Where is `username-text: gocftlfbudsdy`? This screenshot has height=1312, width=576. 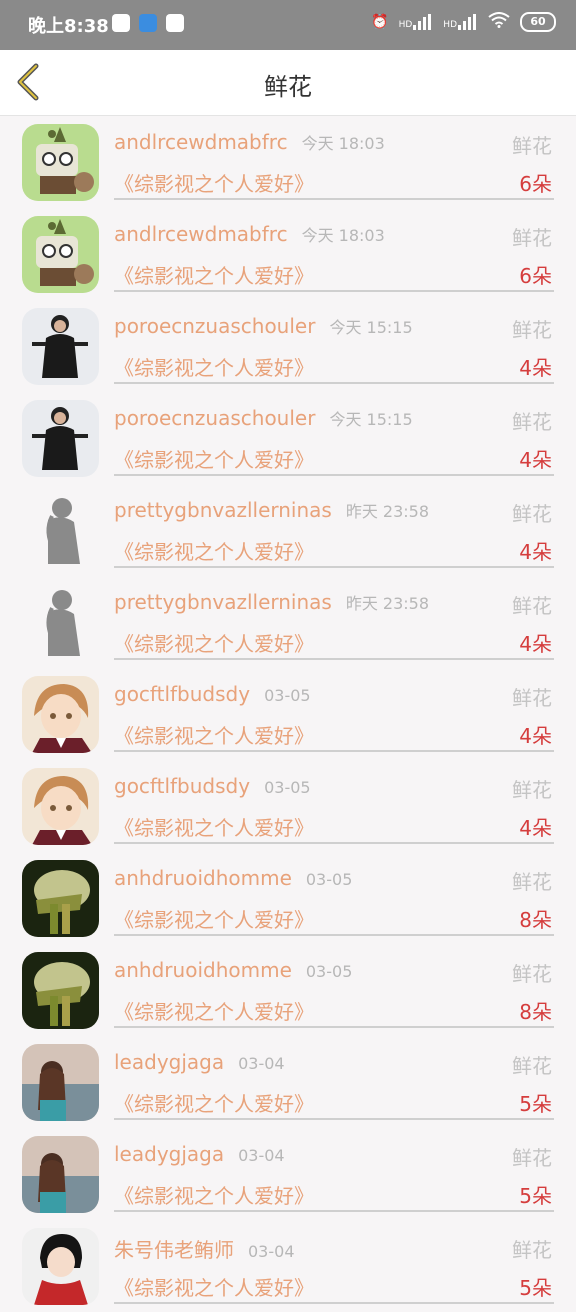 username-text: gocftlfbudsdy is located at coordinates (182, 786).